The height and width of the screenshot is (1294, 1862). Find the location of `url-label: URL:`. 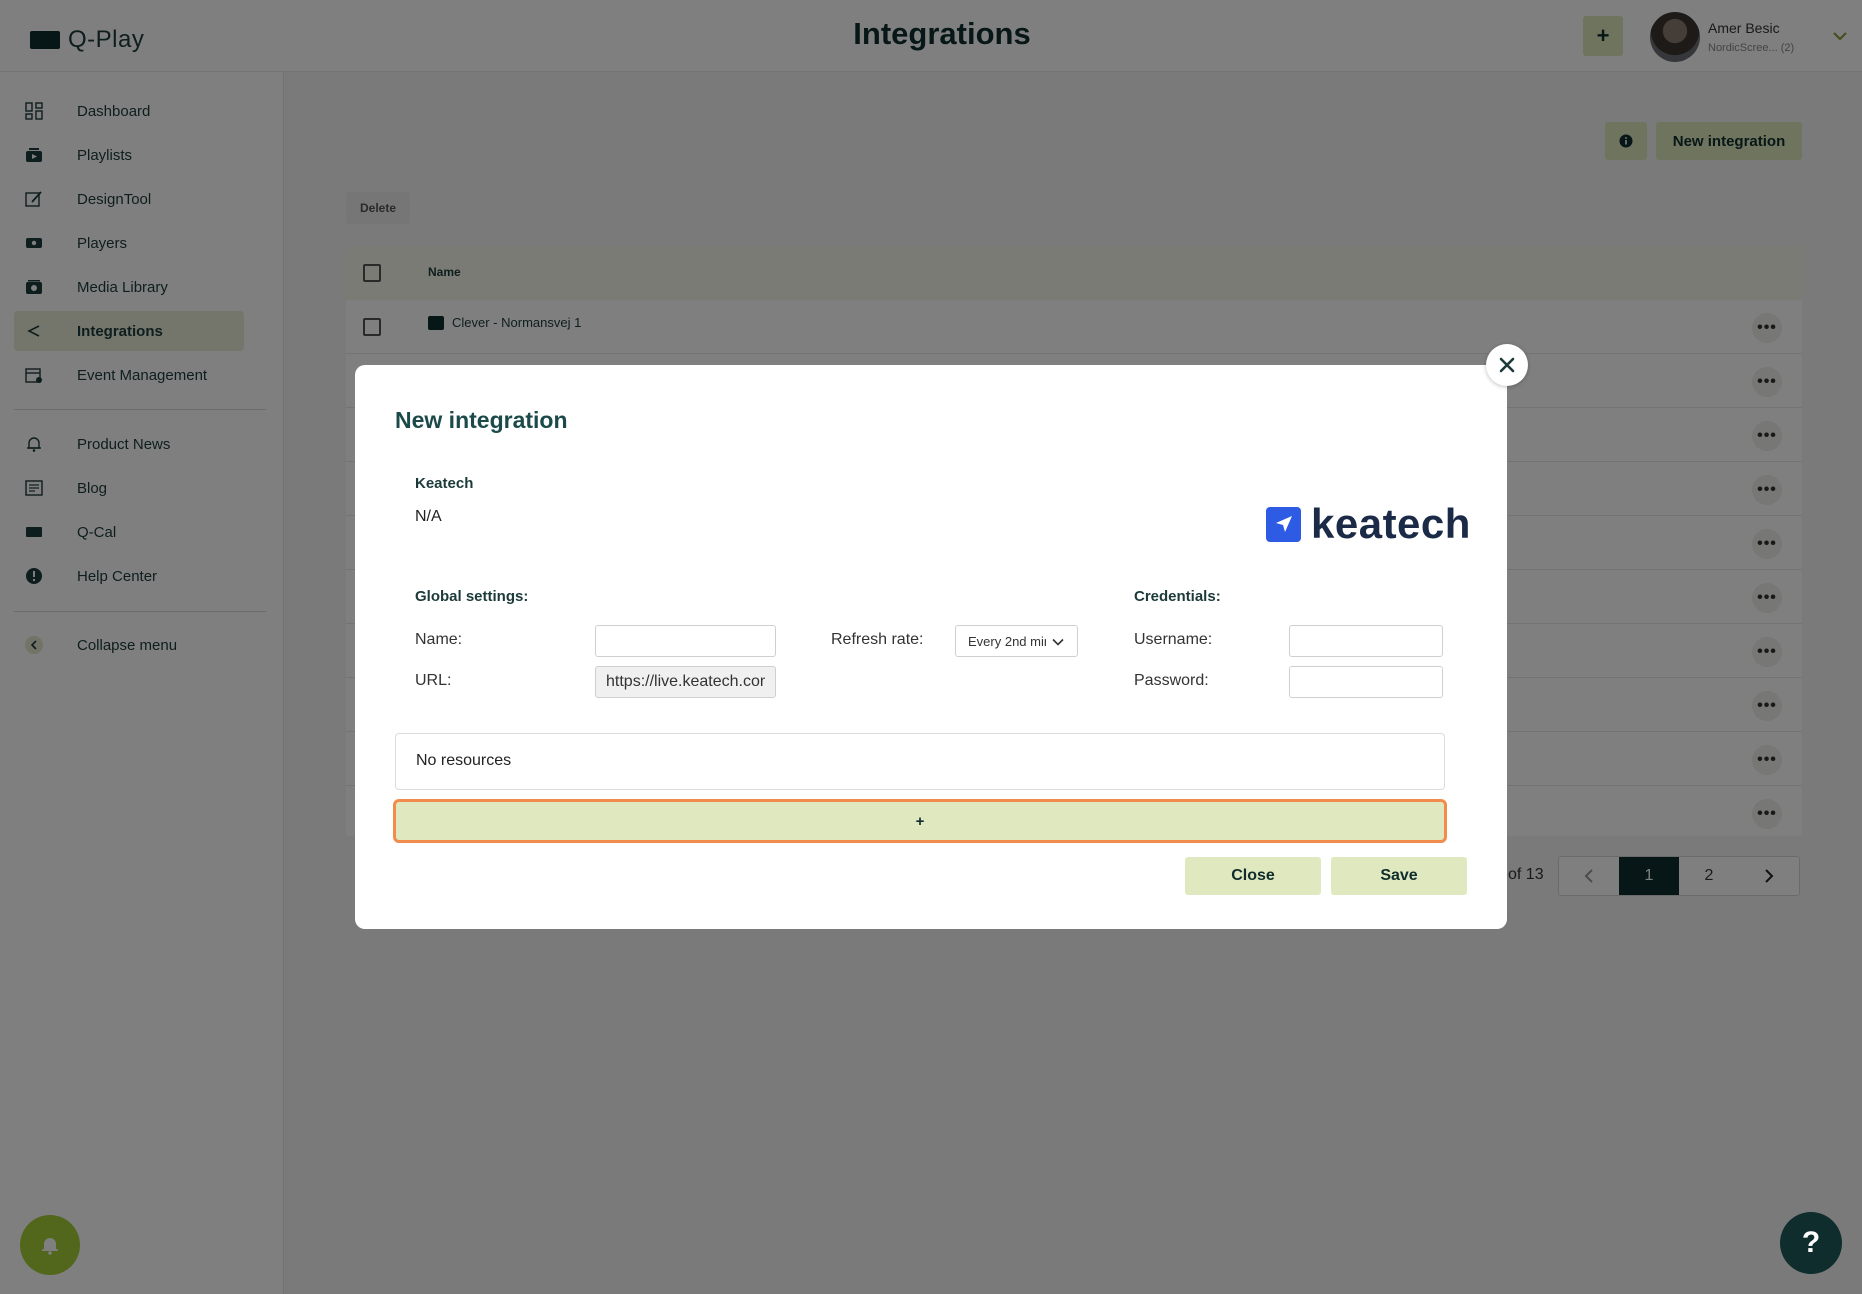

url-label: URL: is located at coordinates (433, 680).